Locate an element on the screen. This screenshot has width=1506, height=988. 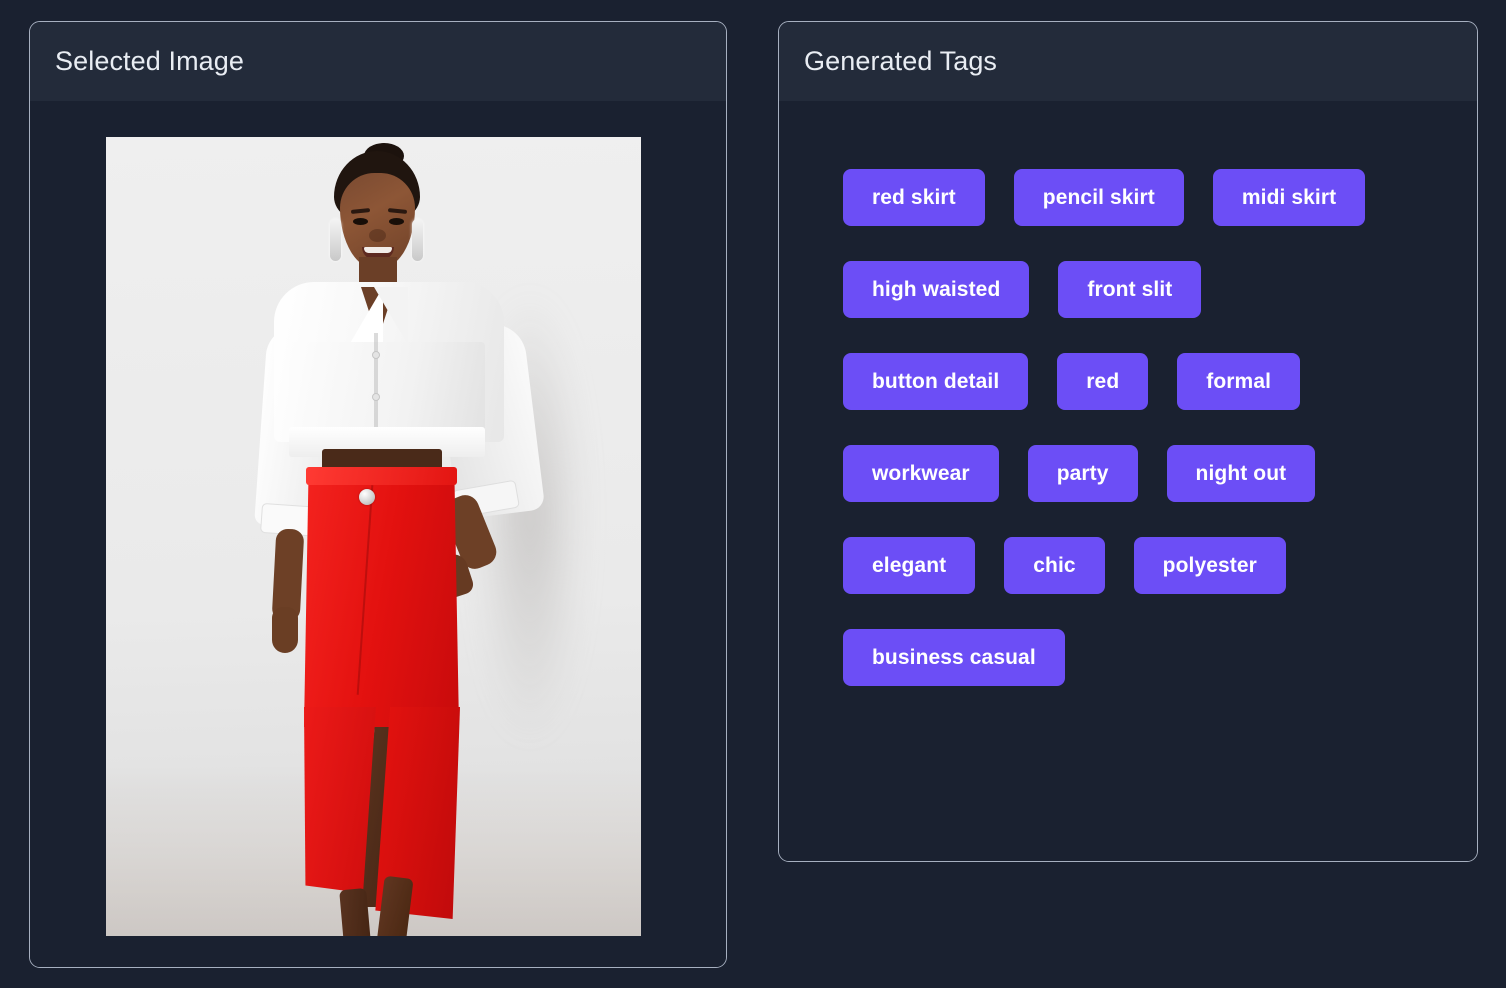
tag-pill: pencil skirt is located at coordinates (1098, 197).